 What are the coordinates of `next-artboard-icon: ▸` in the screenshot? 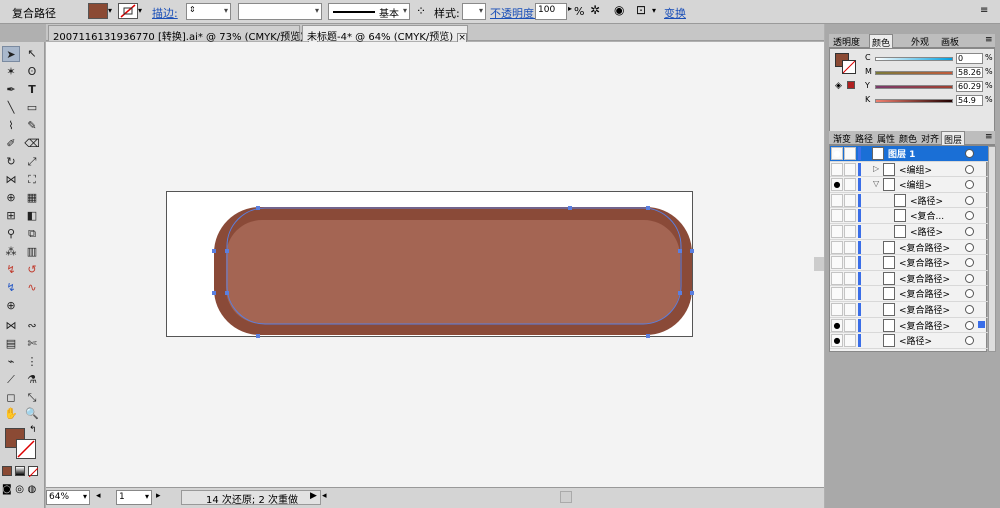 It's located at (158, 496).